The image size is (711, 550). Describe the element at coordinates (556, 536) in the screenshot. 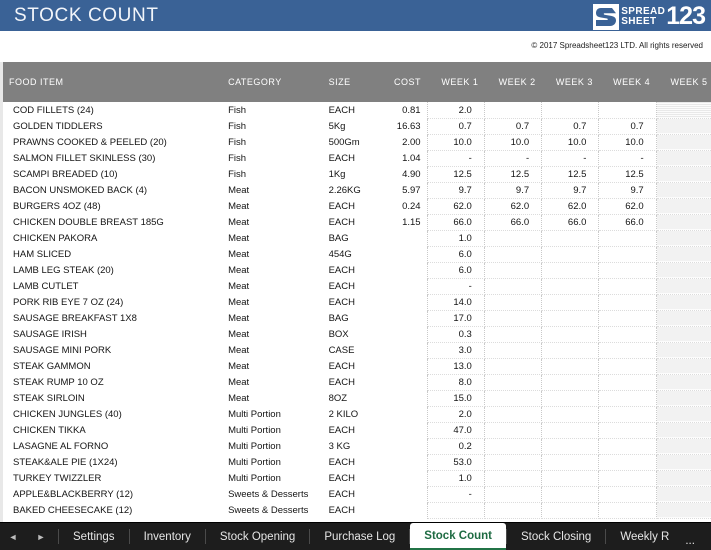

I see `sheet-tab-stock-closing: Stock Closing` at that location.